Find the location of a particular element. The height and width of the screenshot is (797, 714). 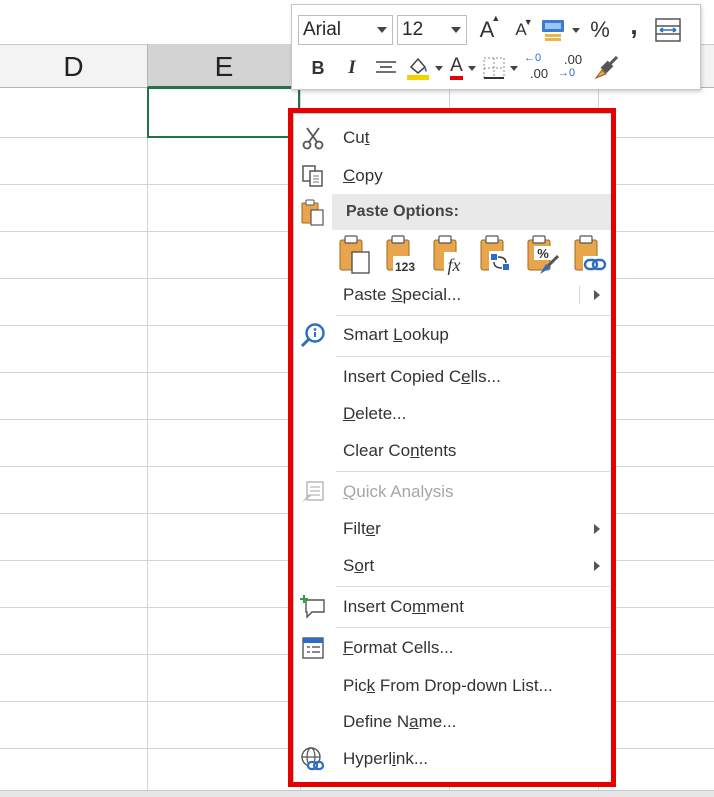

italic-button: I is located at coordinates (352, 68).